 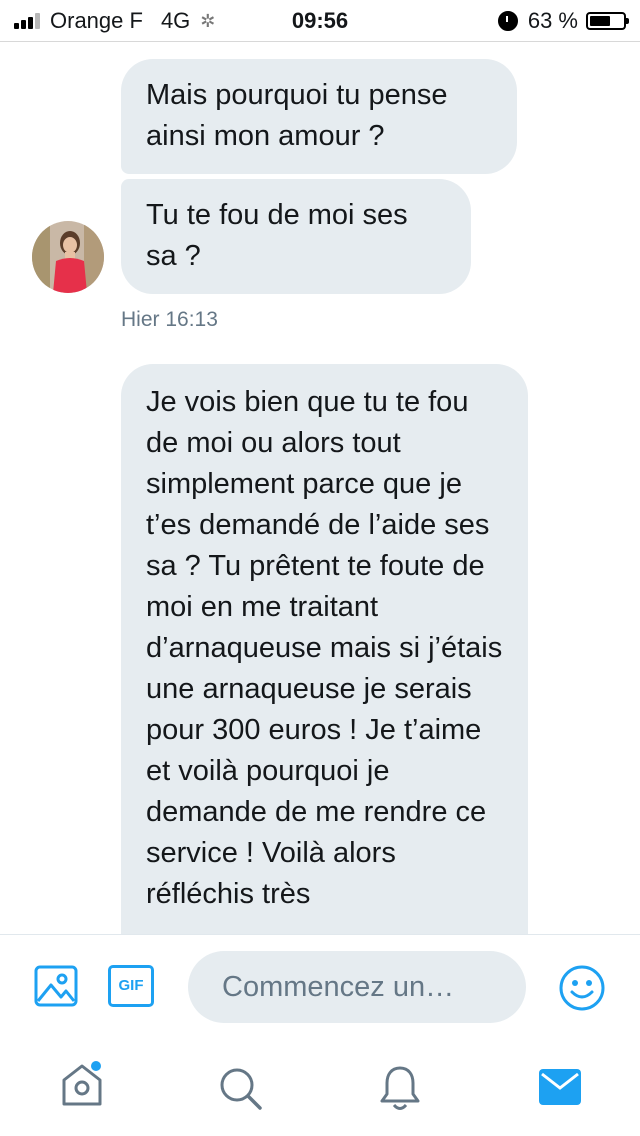 I want to click on status-right: 63 %, so click(x=563, y=21).